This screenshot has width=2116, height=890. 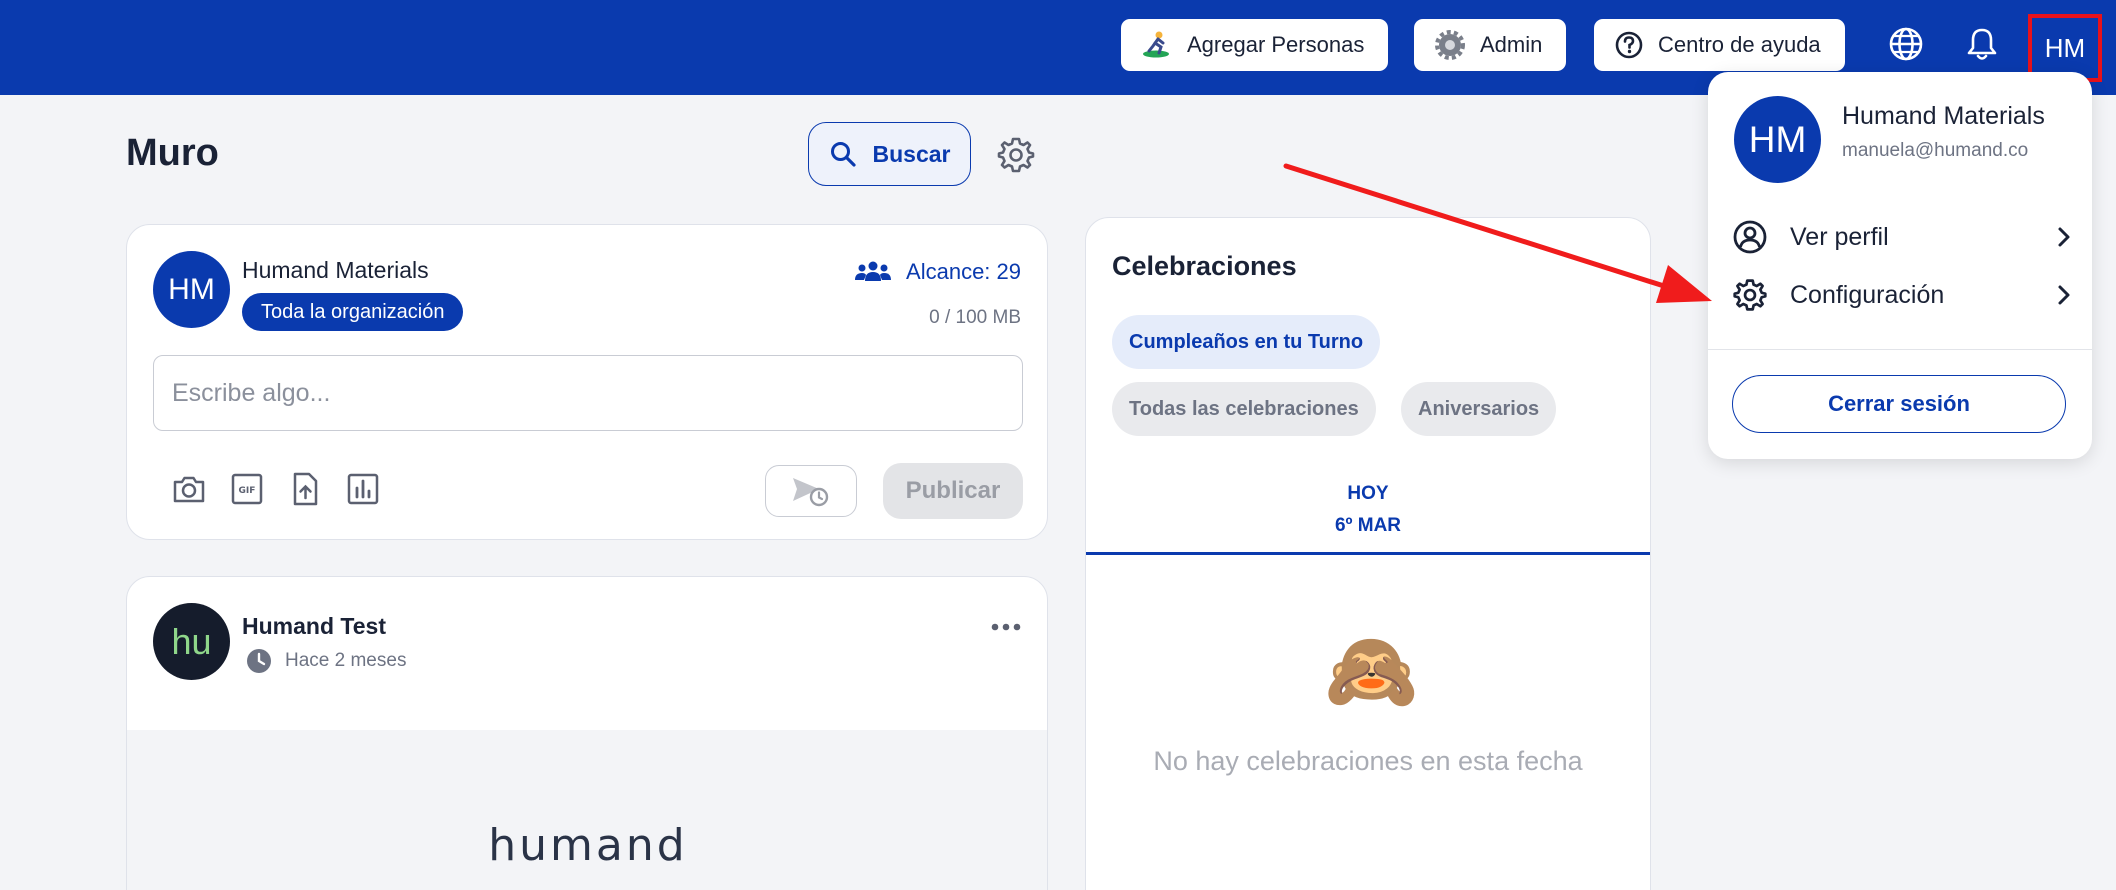 I want to click on scheduled-send-icon, so click(x=811, y=492).